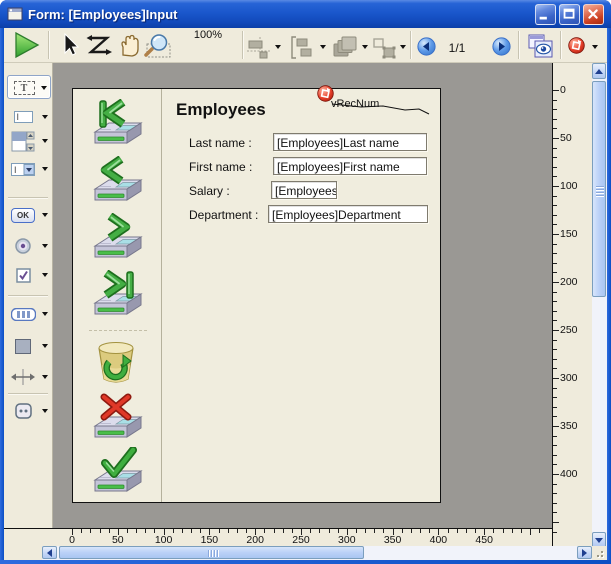 The width and height of the screenshot is (611, 564). I want to click on close-icon, so click(593, 14).